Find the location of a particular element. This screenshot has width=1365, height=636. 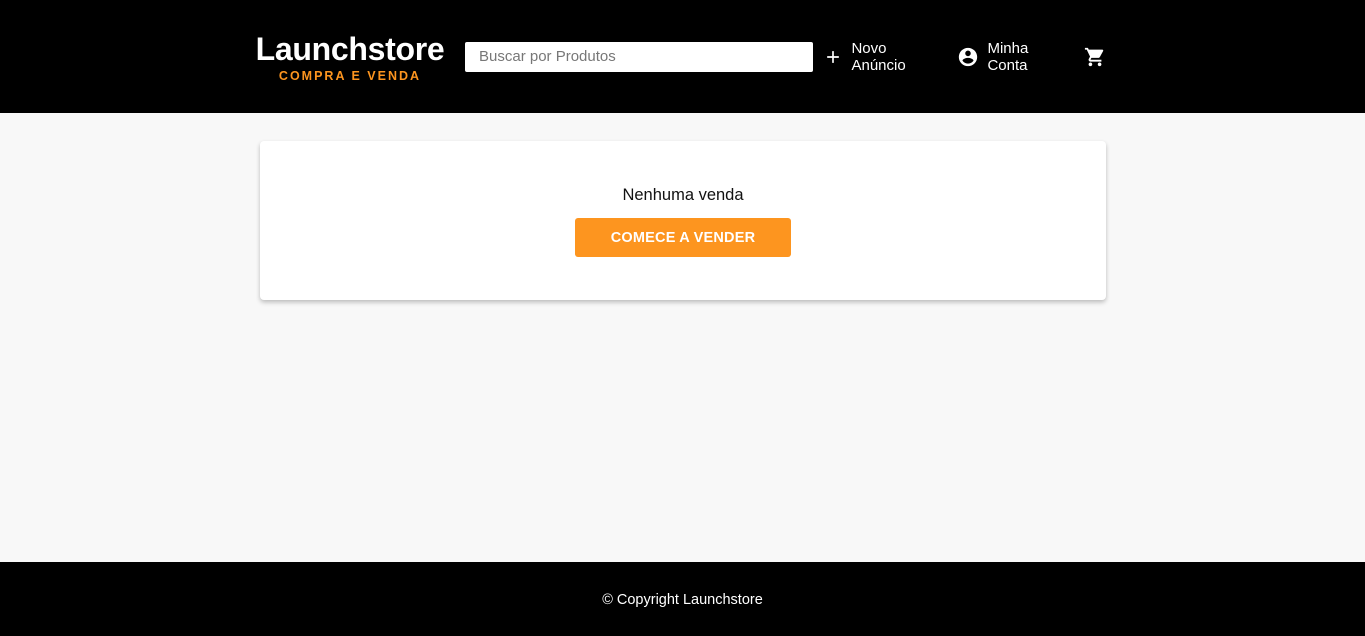

site-footer: © Copyright Launchstore is located at coordinates (682, 599).